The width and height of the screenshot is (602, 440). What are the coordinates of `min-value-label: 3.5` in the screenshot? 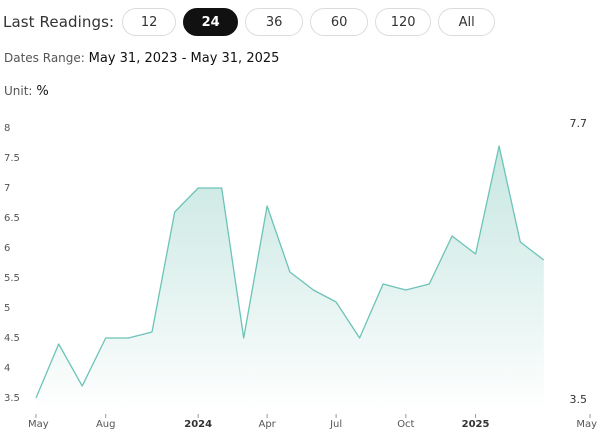 It's located at (579, 399).